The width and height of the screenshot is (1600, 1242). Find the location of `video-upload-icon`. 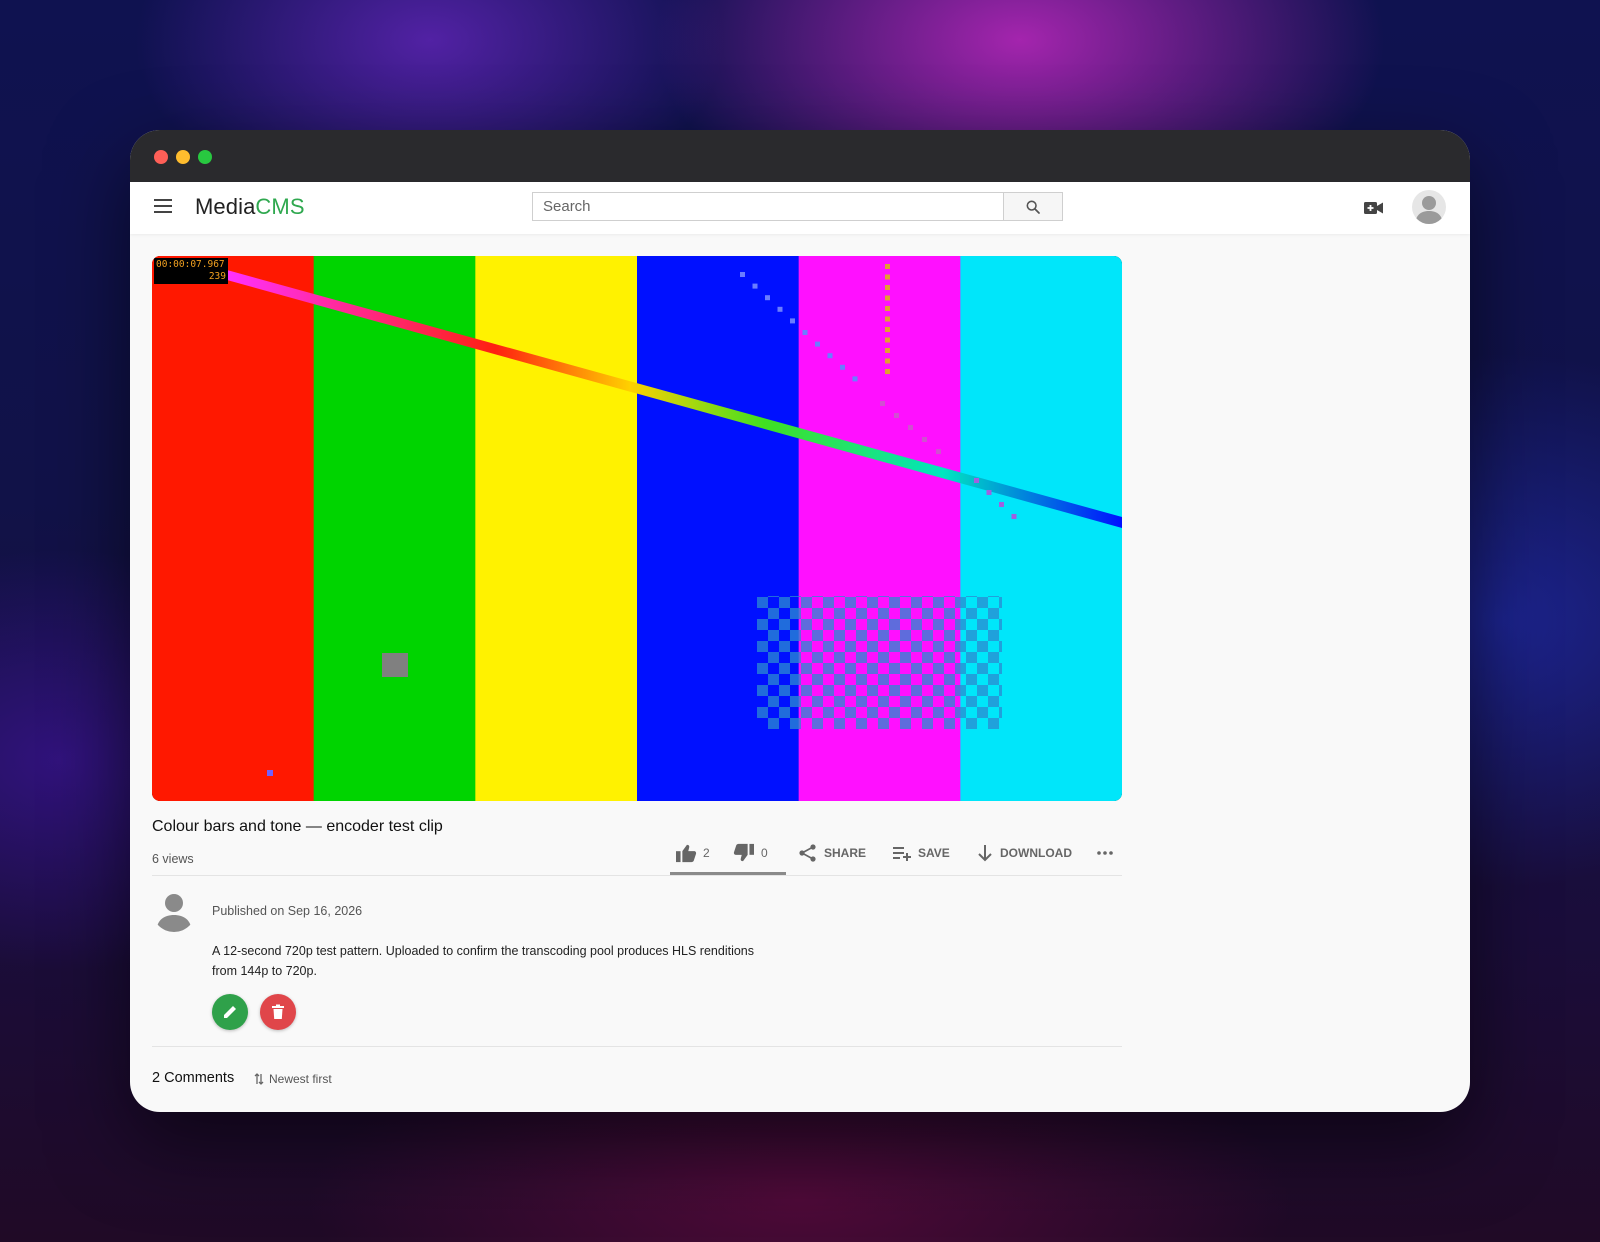

video-upload-icon is located at coordinates (1374, 208).